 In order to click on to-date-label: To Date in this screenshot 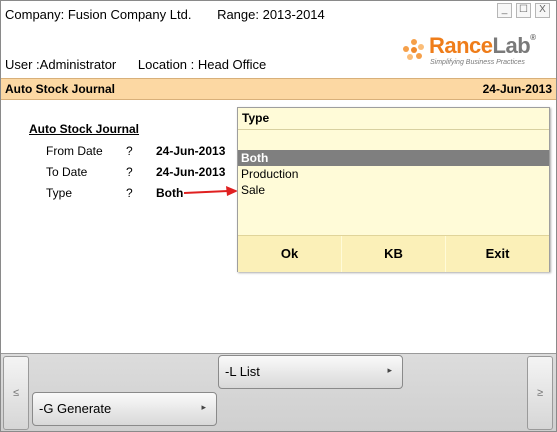, I will do `click(67, 172)`.